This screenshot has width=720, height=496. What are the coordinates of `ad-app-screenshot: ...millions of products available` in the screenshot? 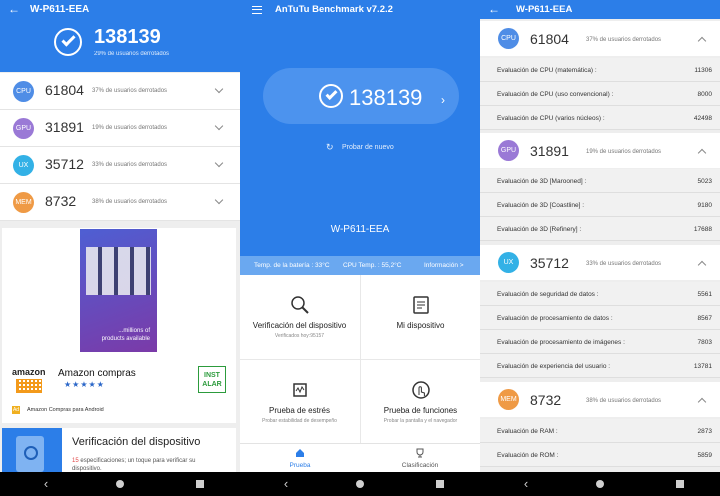 It's located at (118, 290).